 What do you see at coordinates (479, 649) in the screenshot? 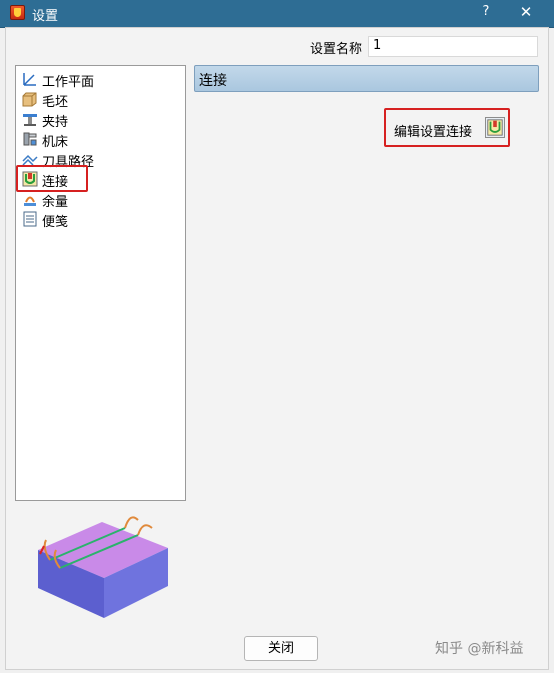
I see `watermark: 知乎 @新科益` at bounding box center [479, 649].